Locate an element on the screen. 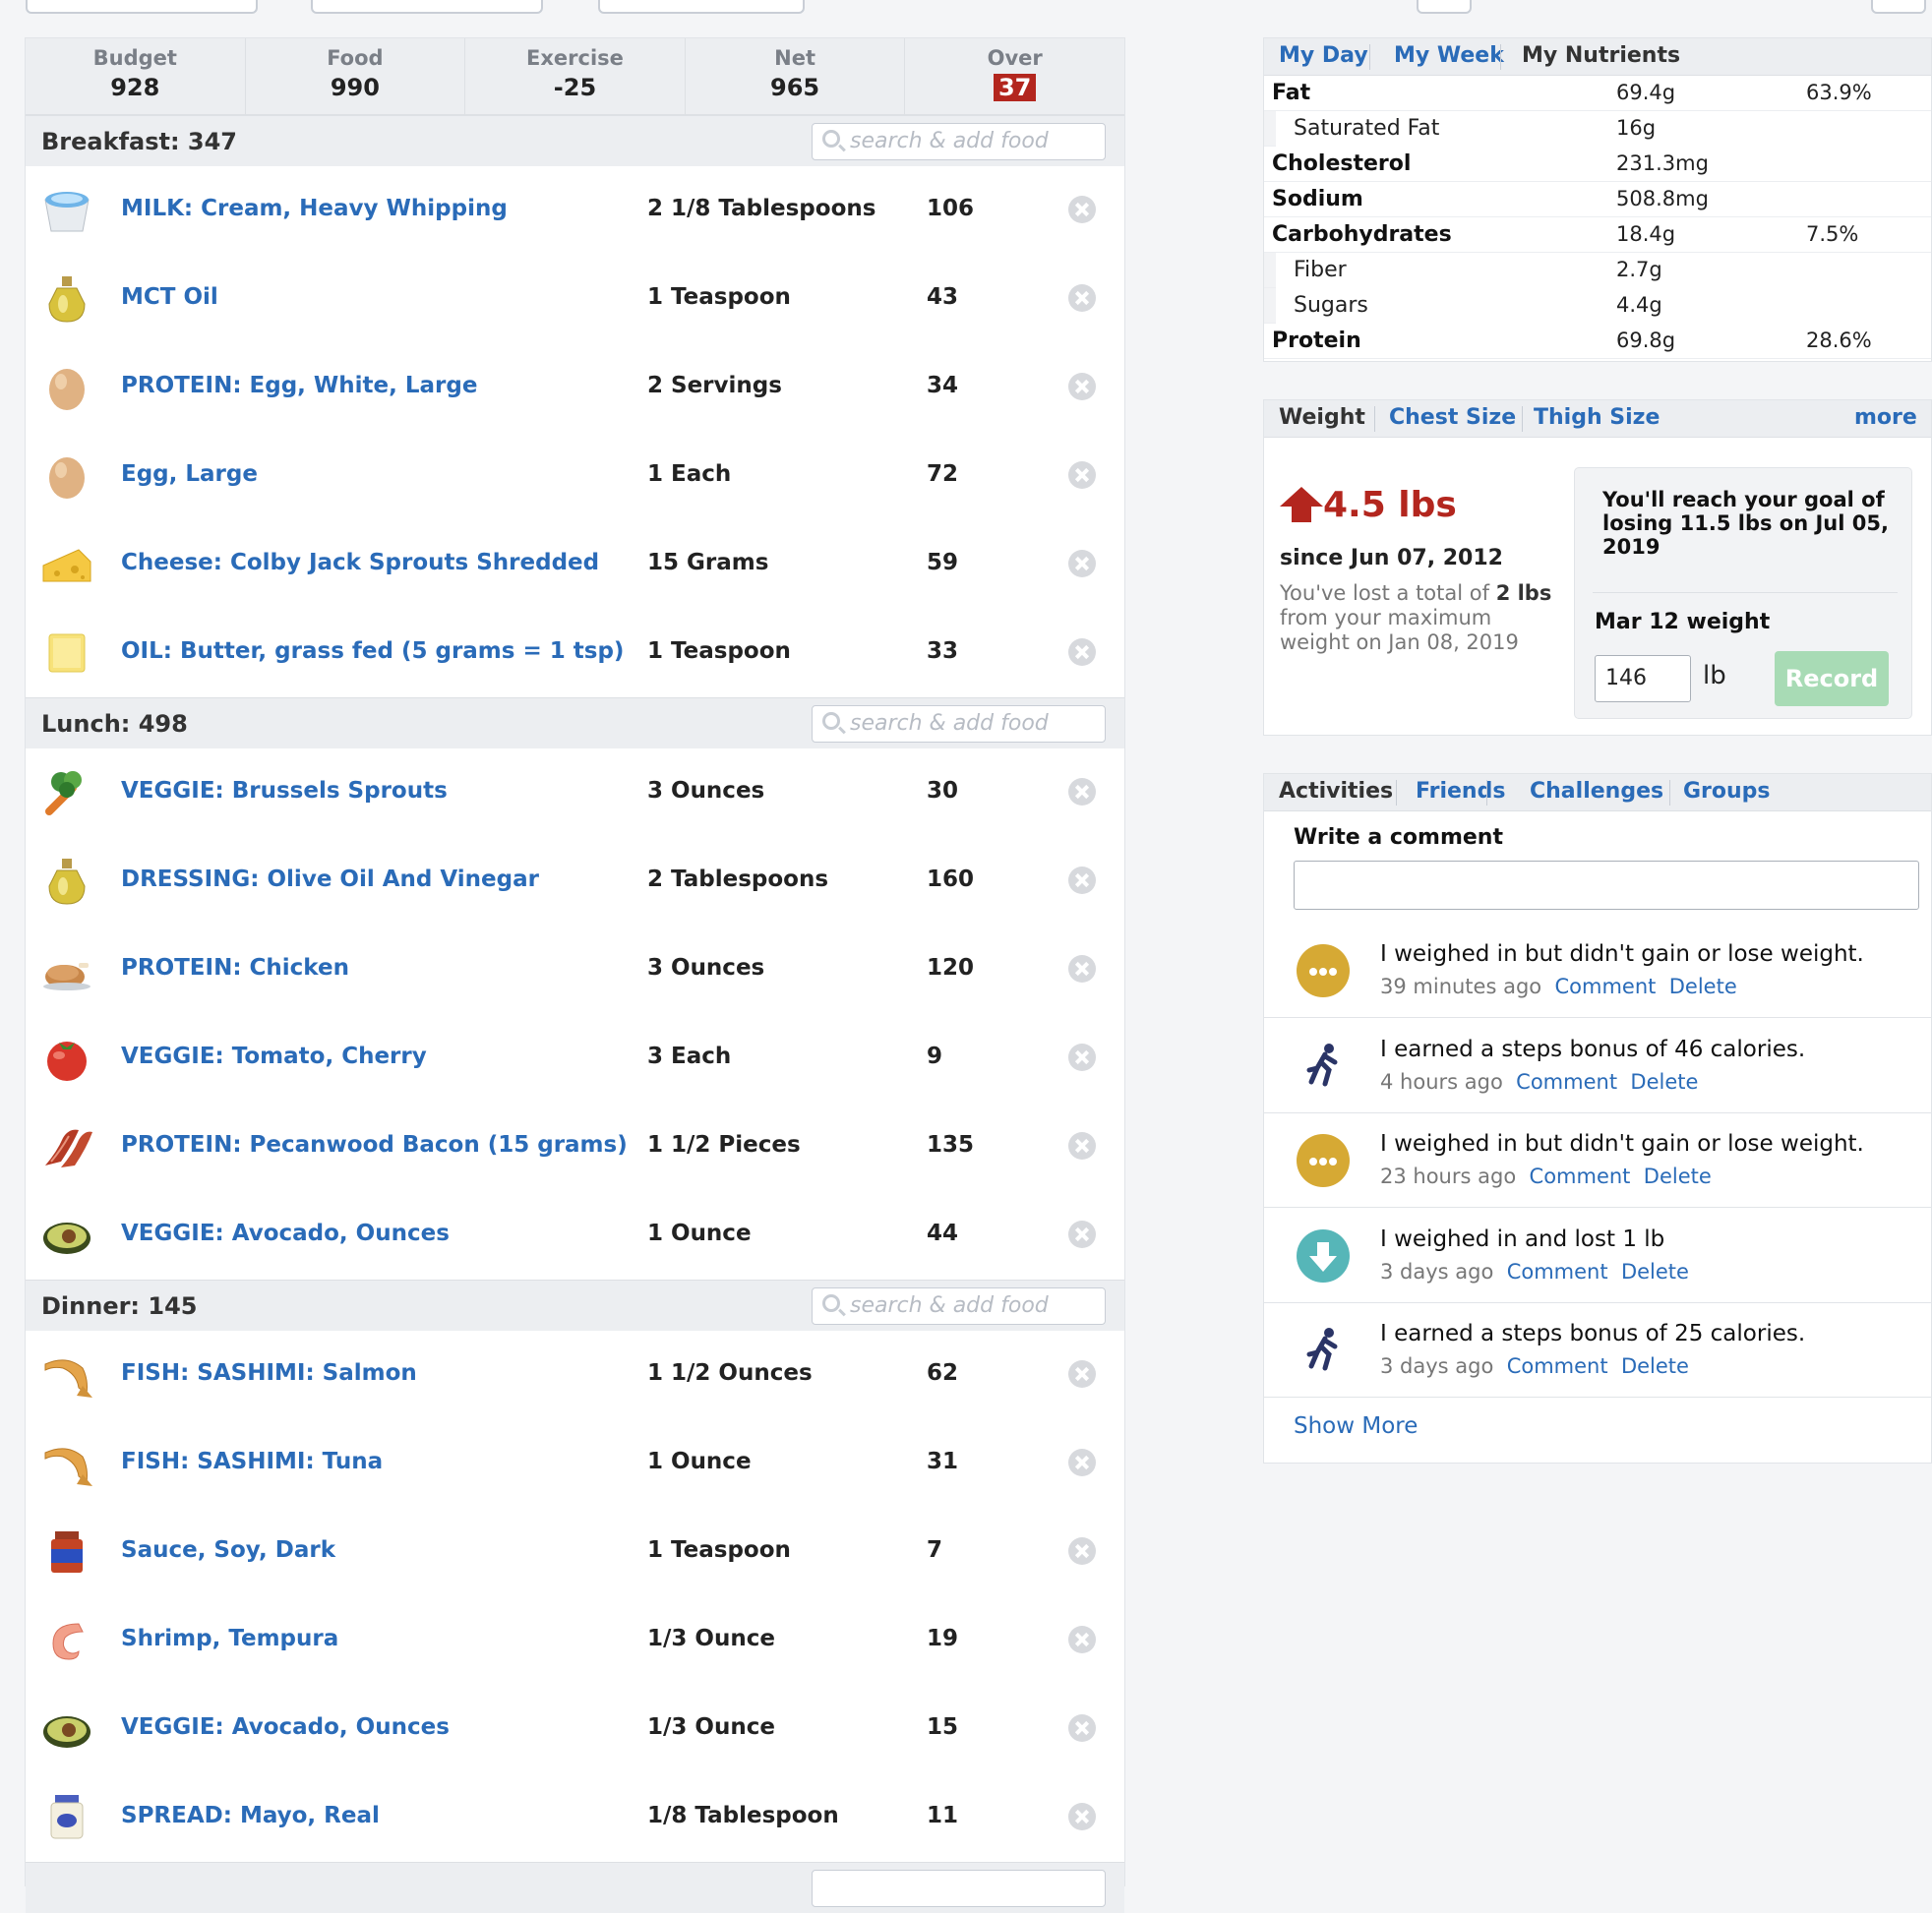 Image resolution: width=1932 pixels, height=1913 pixels. food-quantity: 3 Each is located at coordinates (689, 1056).